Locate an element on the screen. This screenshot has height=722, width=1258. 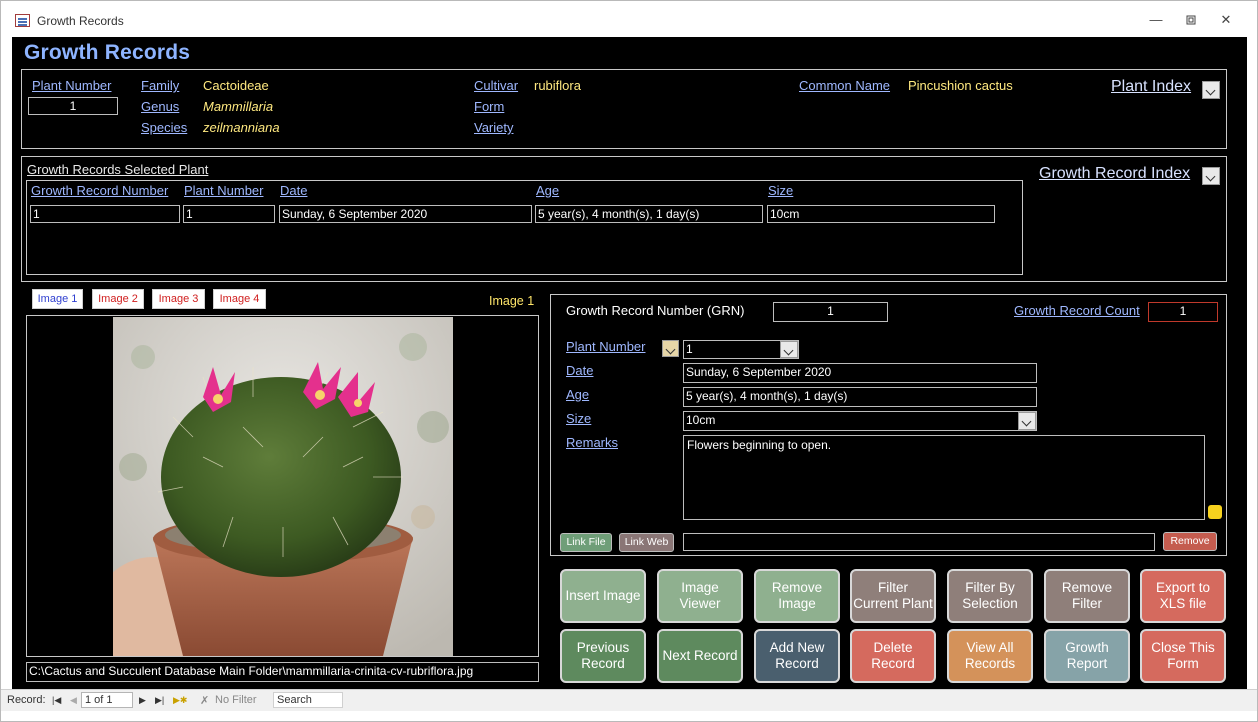
link-file-button: Link File is located at coordinates (586, 542).